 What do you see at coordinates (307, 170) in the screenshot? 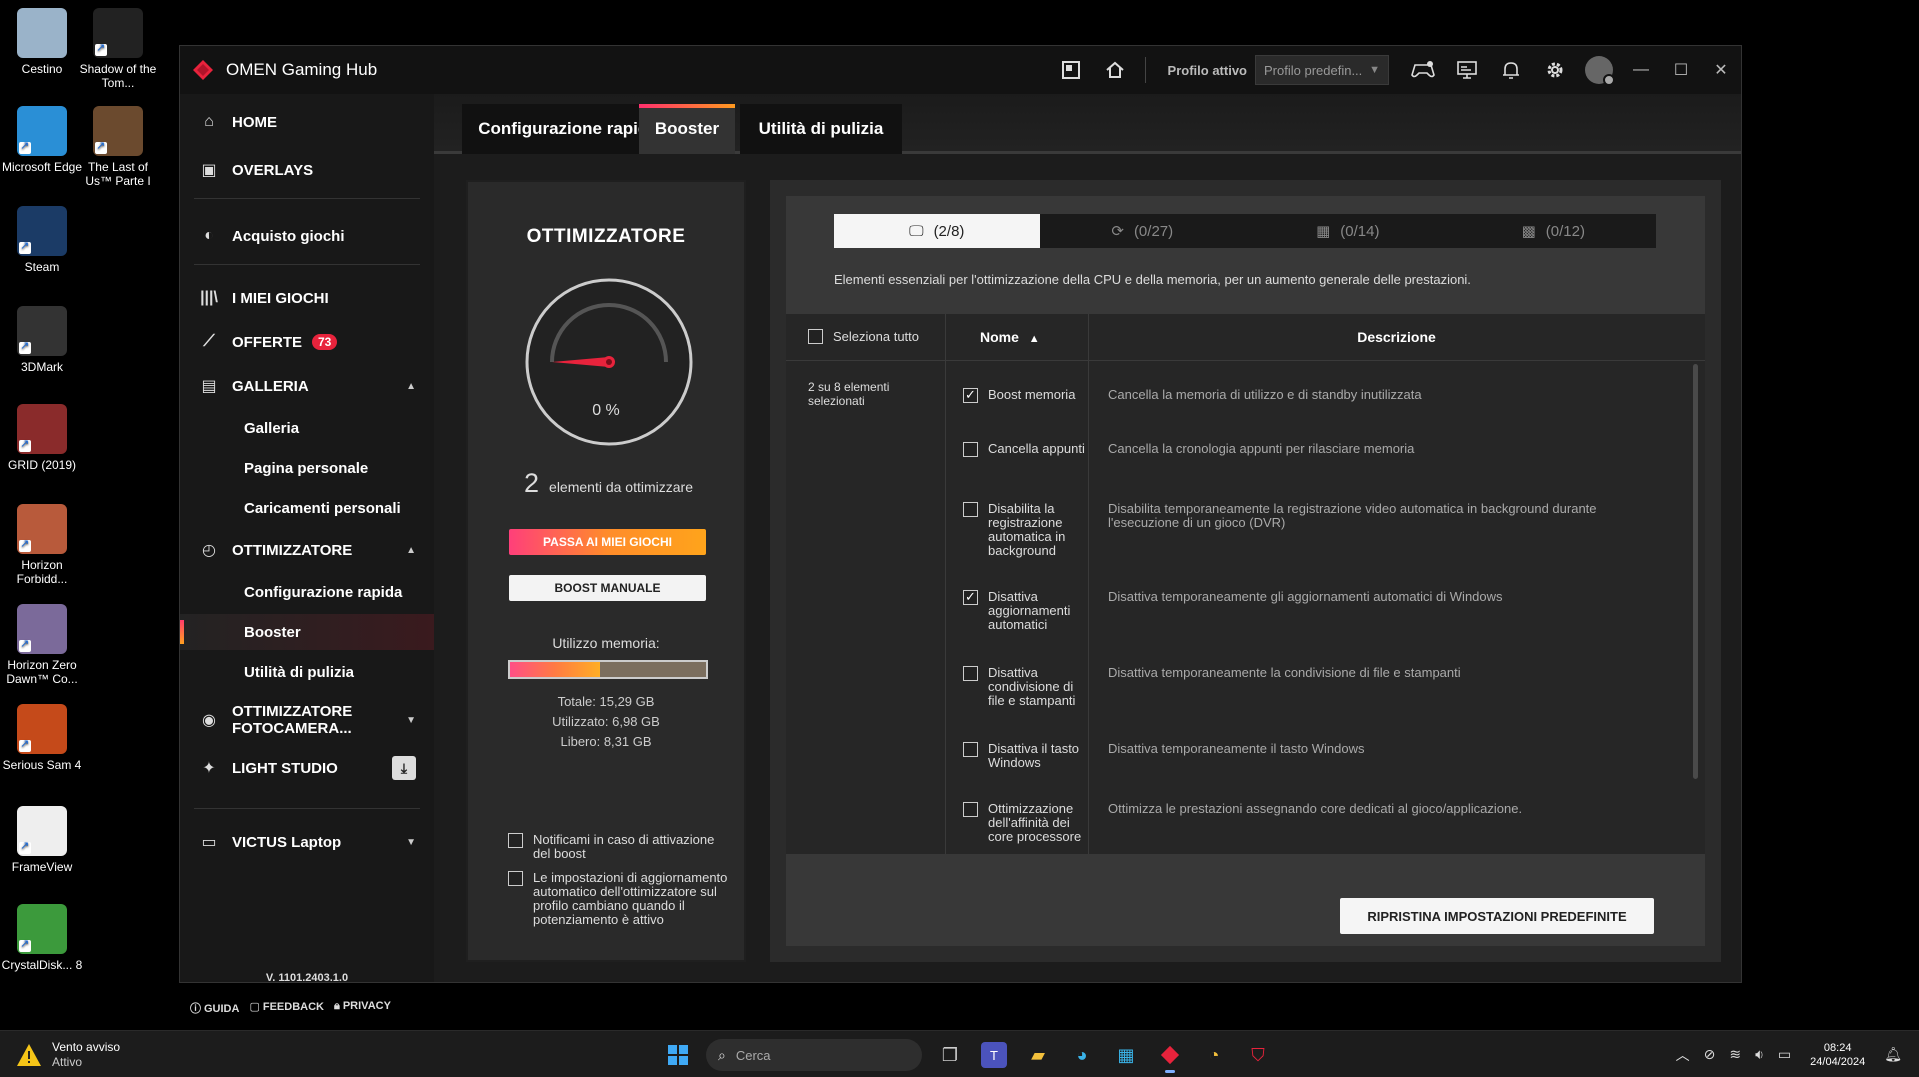
I see `sidebar-item-overlays: ▣ OVERLAYS` at bounding box center [307, 170].